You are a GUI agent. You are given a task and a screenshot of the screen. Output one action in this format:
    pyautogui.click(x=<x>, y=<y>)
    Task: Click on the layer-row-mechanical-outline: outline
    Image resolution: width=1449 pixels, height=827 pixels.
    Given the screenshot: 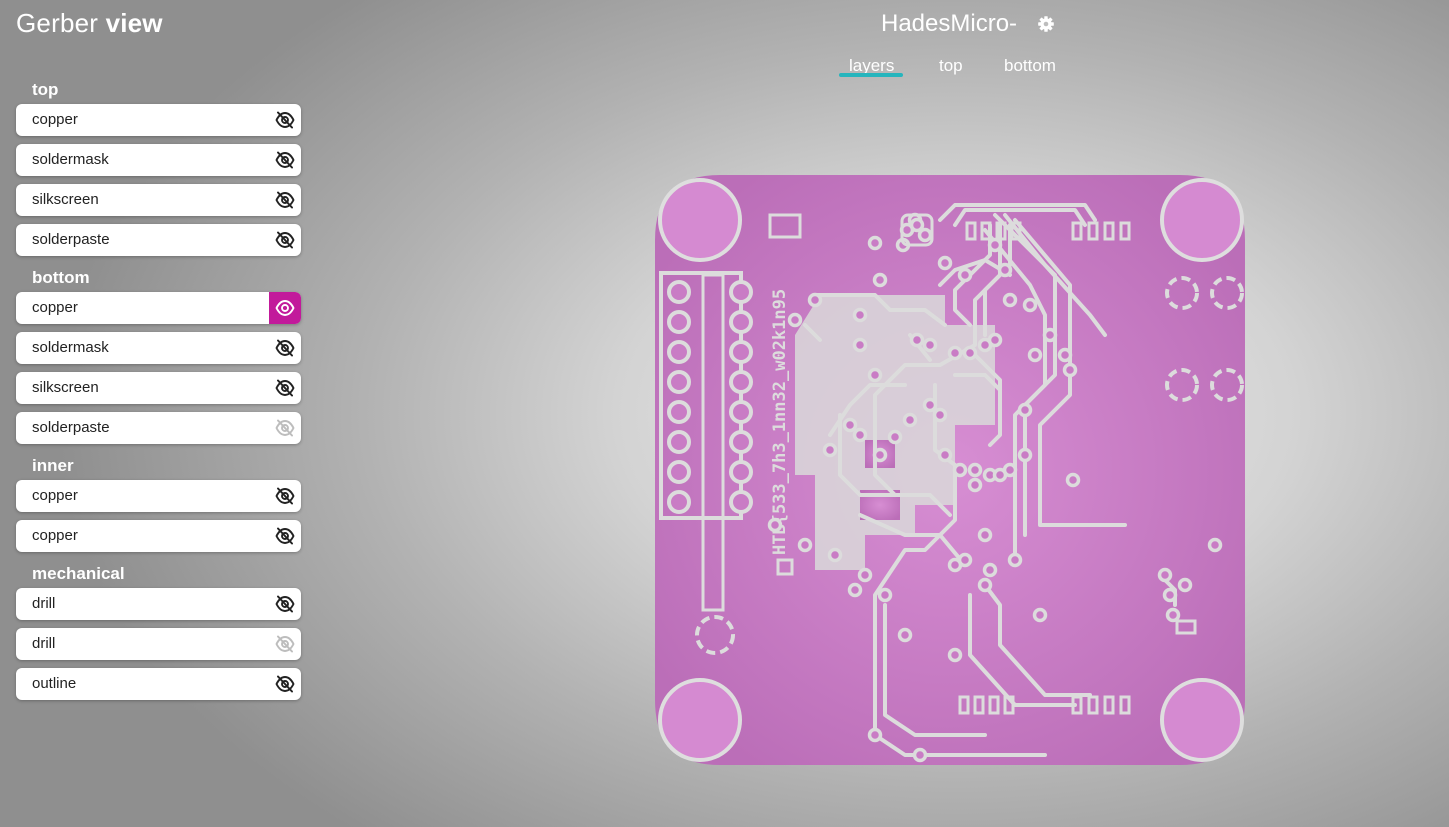 What is the action you would take?
    pyautogui.click(x=158, y=684)
    